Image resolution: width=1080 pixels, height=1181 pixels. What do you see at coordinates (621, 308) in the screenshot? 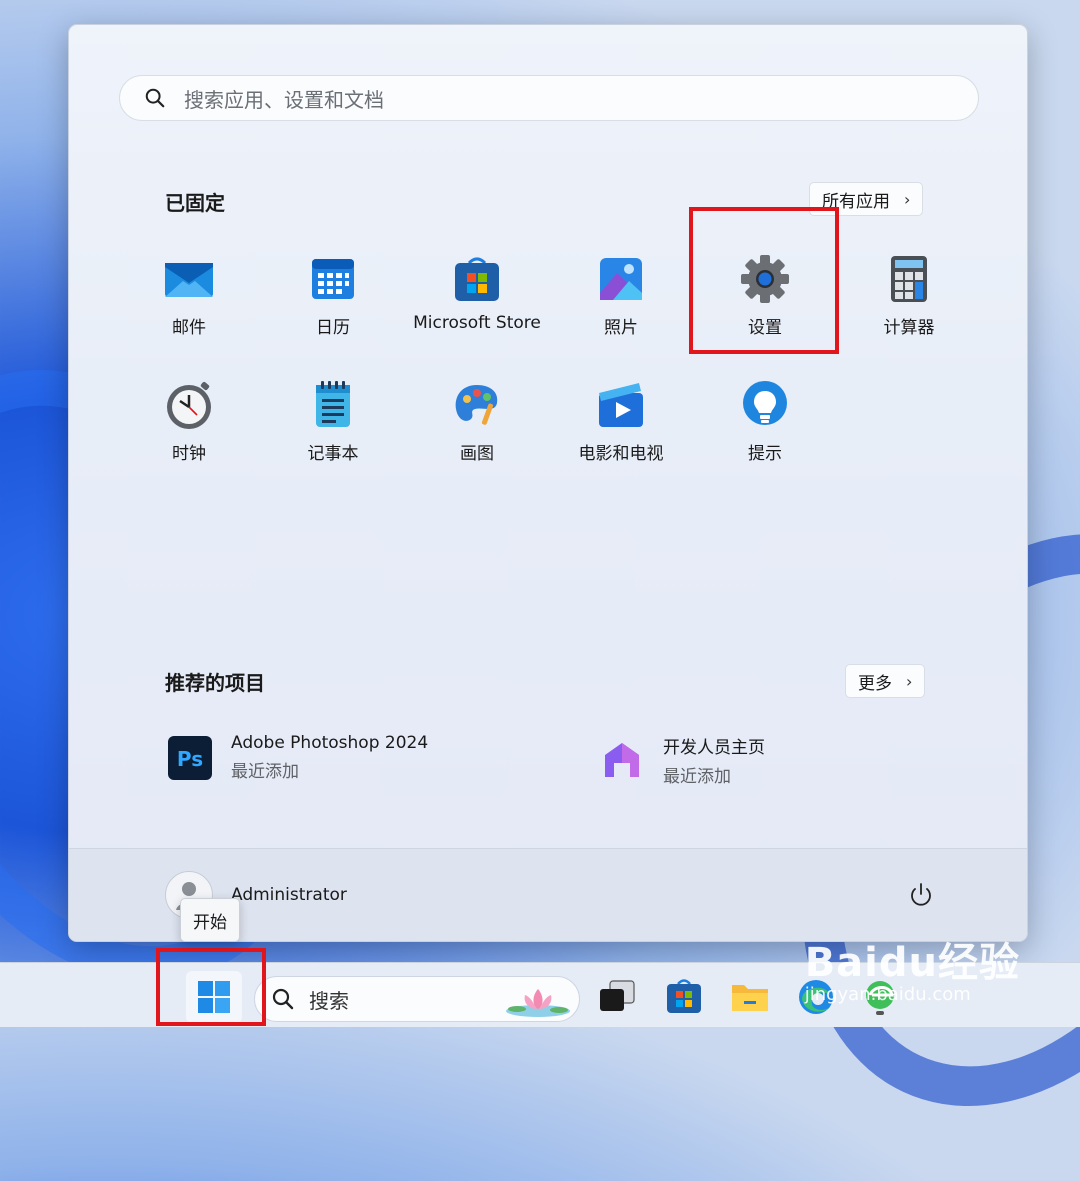
I see `pinned-app-photos: 照片` at bounding box center [621, 308].